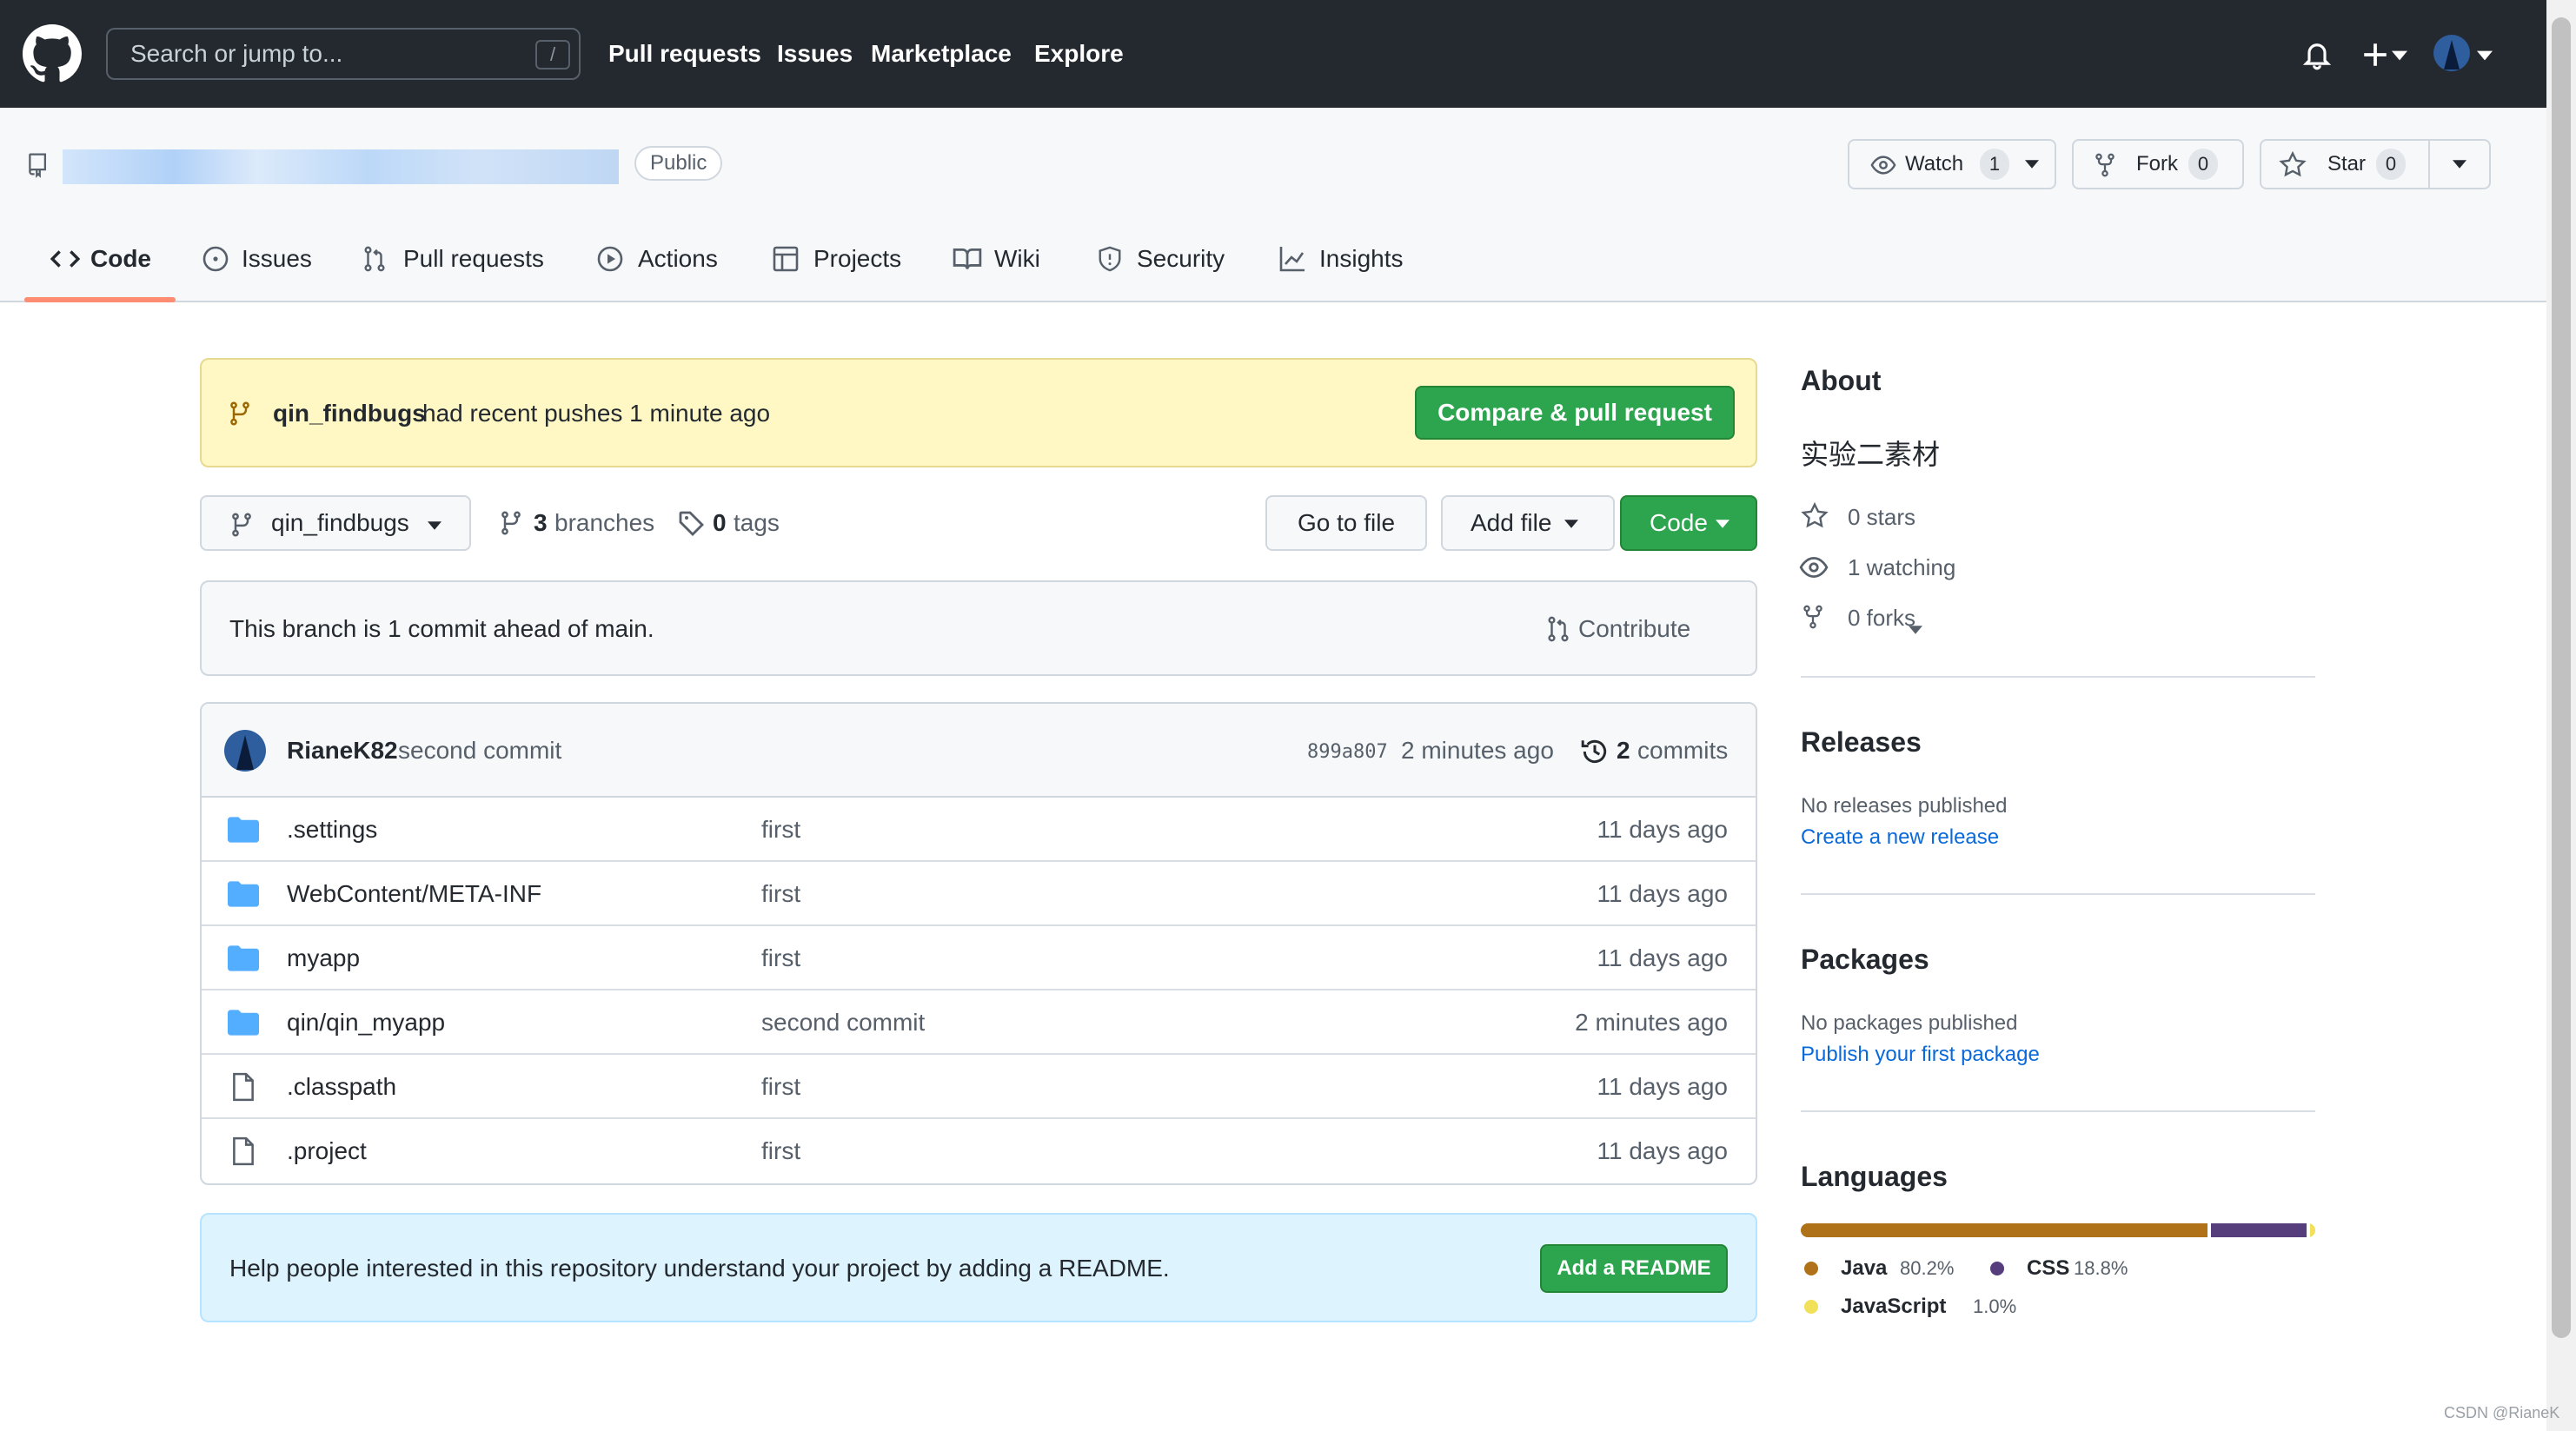 This screenshot has height=1431, width=2576. I want to click on file-row: .settings first 11 days ago, so click(979, 830).